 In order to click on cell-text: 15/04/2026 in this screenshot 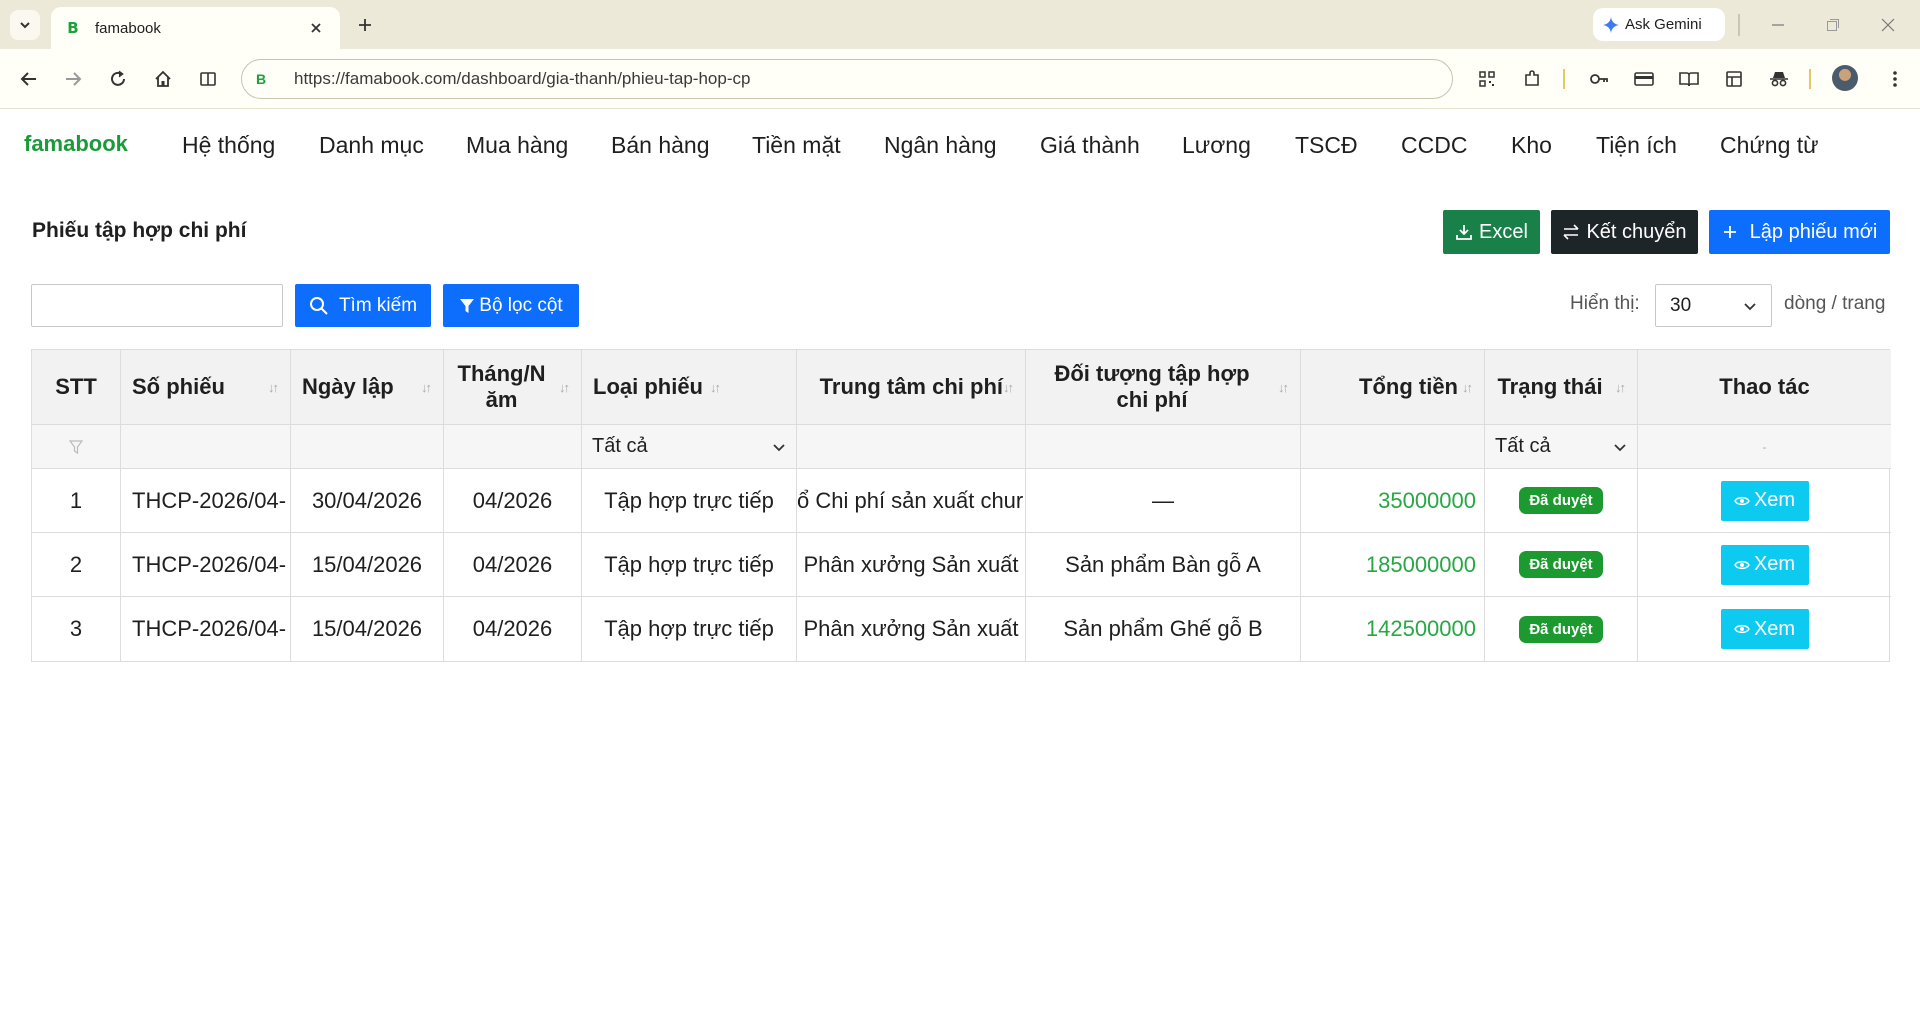, I will do `click(367, 628)`.